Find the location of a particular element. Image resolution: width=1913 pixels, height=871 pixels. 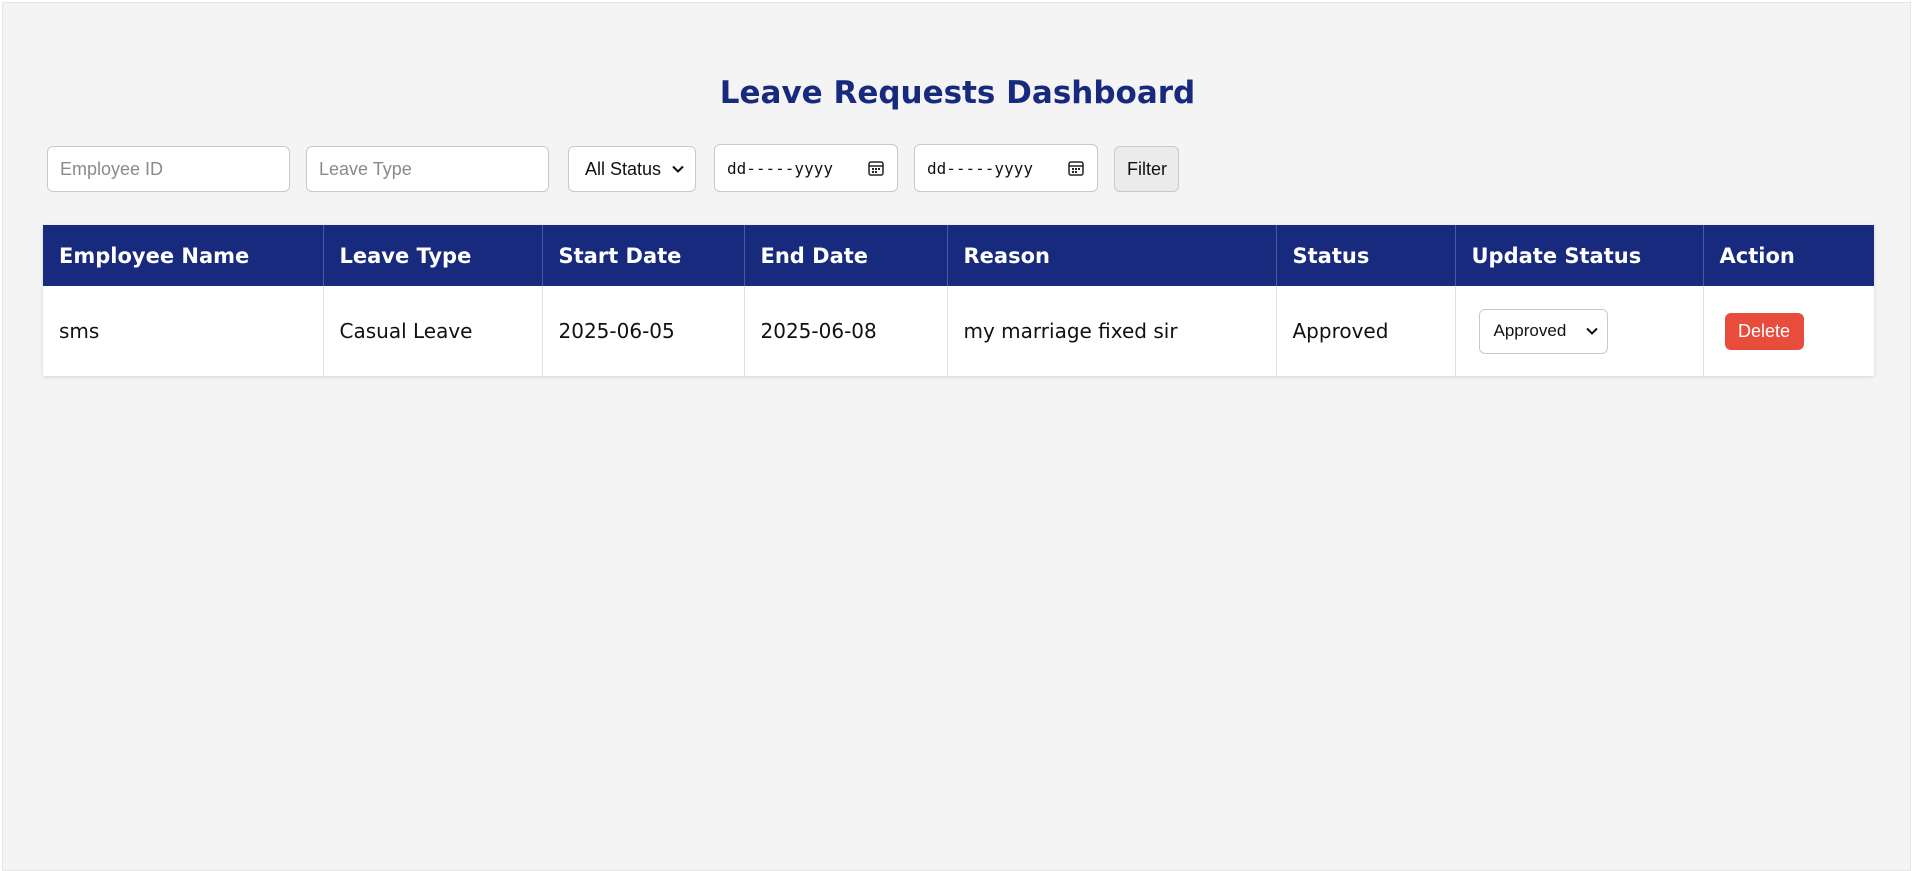

update-status-value: Approved is located at coordinates (1530, 330).